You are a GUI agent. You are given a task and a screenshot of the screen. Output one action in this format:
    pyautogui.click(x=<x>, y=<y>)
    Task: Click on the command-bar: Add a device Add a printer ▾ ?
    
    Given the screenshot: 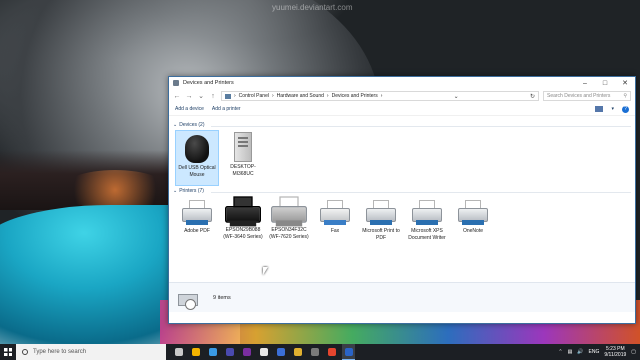 What is the action you would take?
    pyautogui.click(x=402, y=109)
    